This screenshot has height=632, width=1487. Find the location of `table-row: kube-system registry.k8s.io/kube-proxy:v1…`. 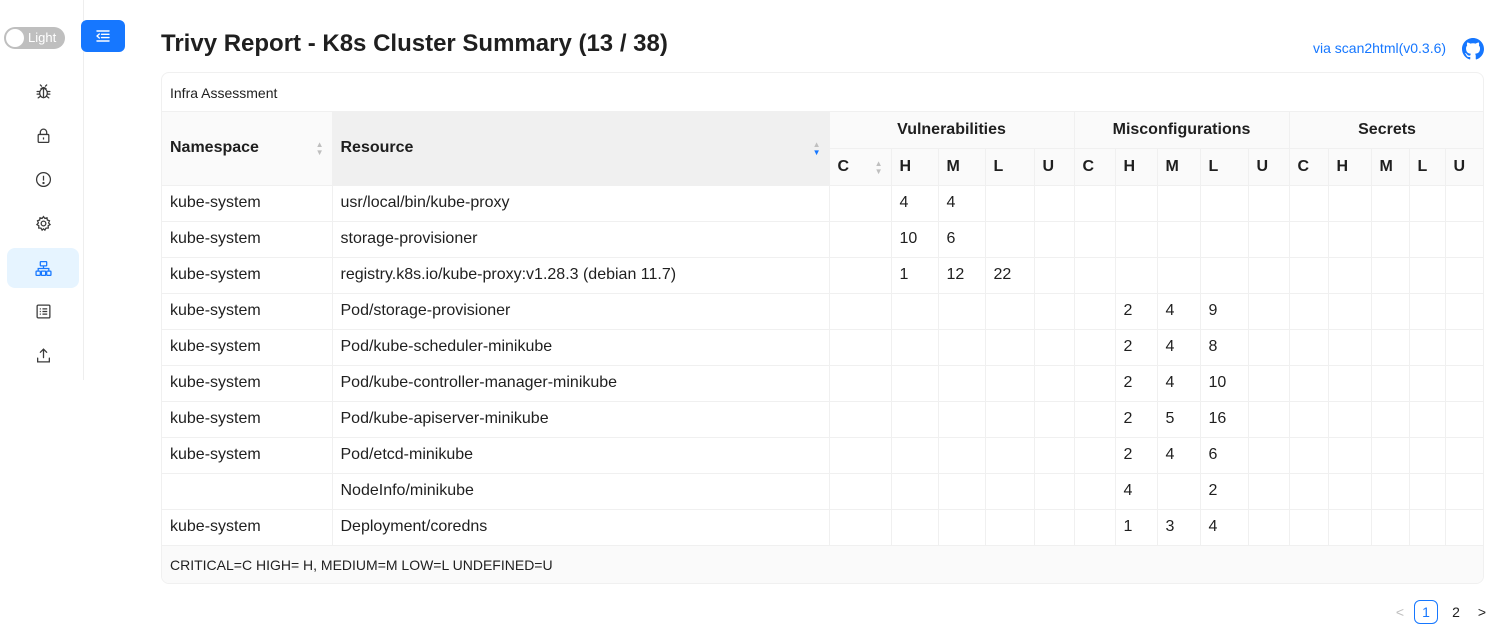

table-row: kube-system registry.k8s.io/kube-proxy:v1… is located at coordinates (822, 275).